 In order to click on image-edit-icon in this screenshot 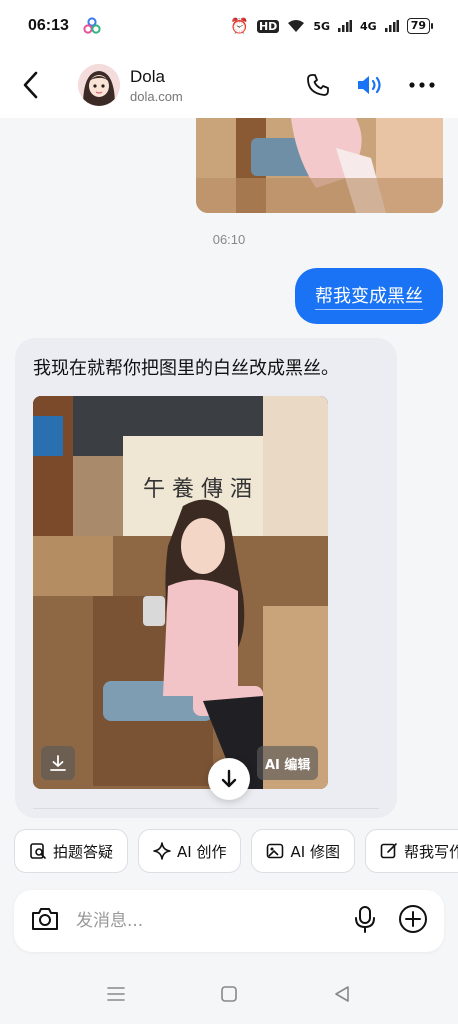, I will do `click(275, 851)`.